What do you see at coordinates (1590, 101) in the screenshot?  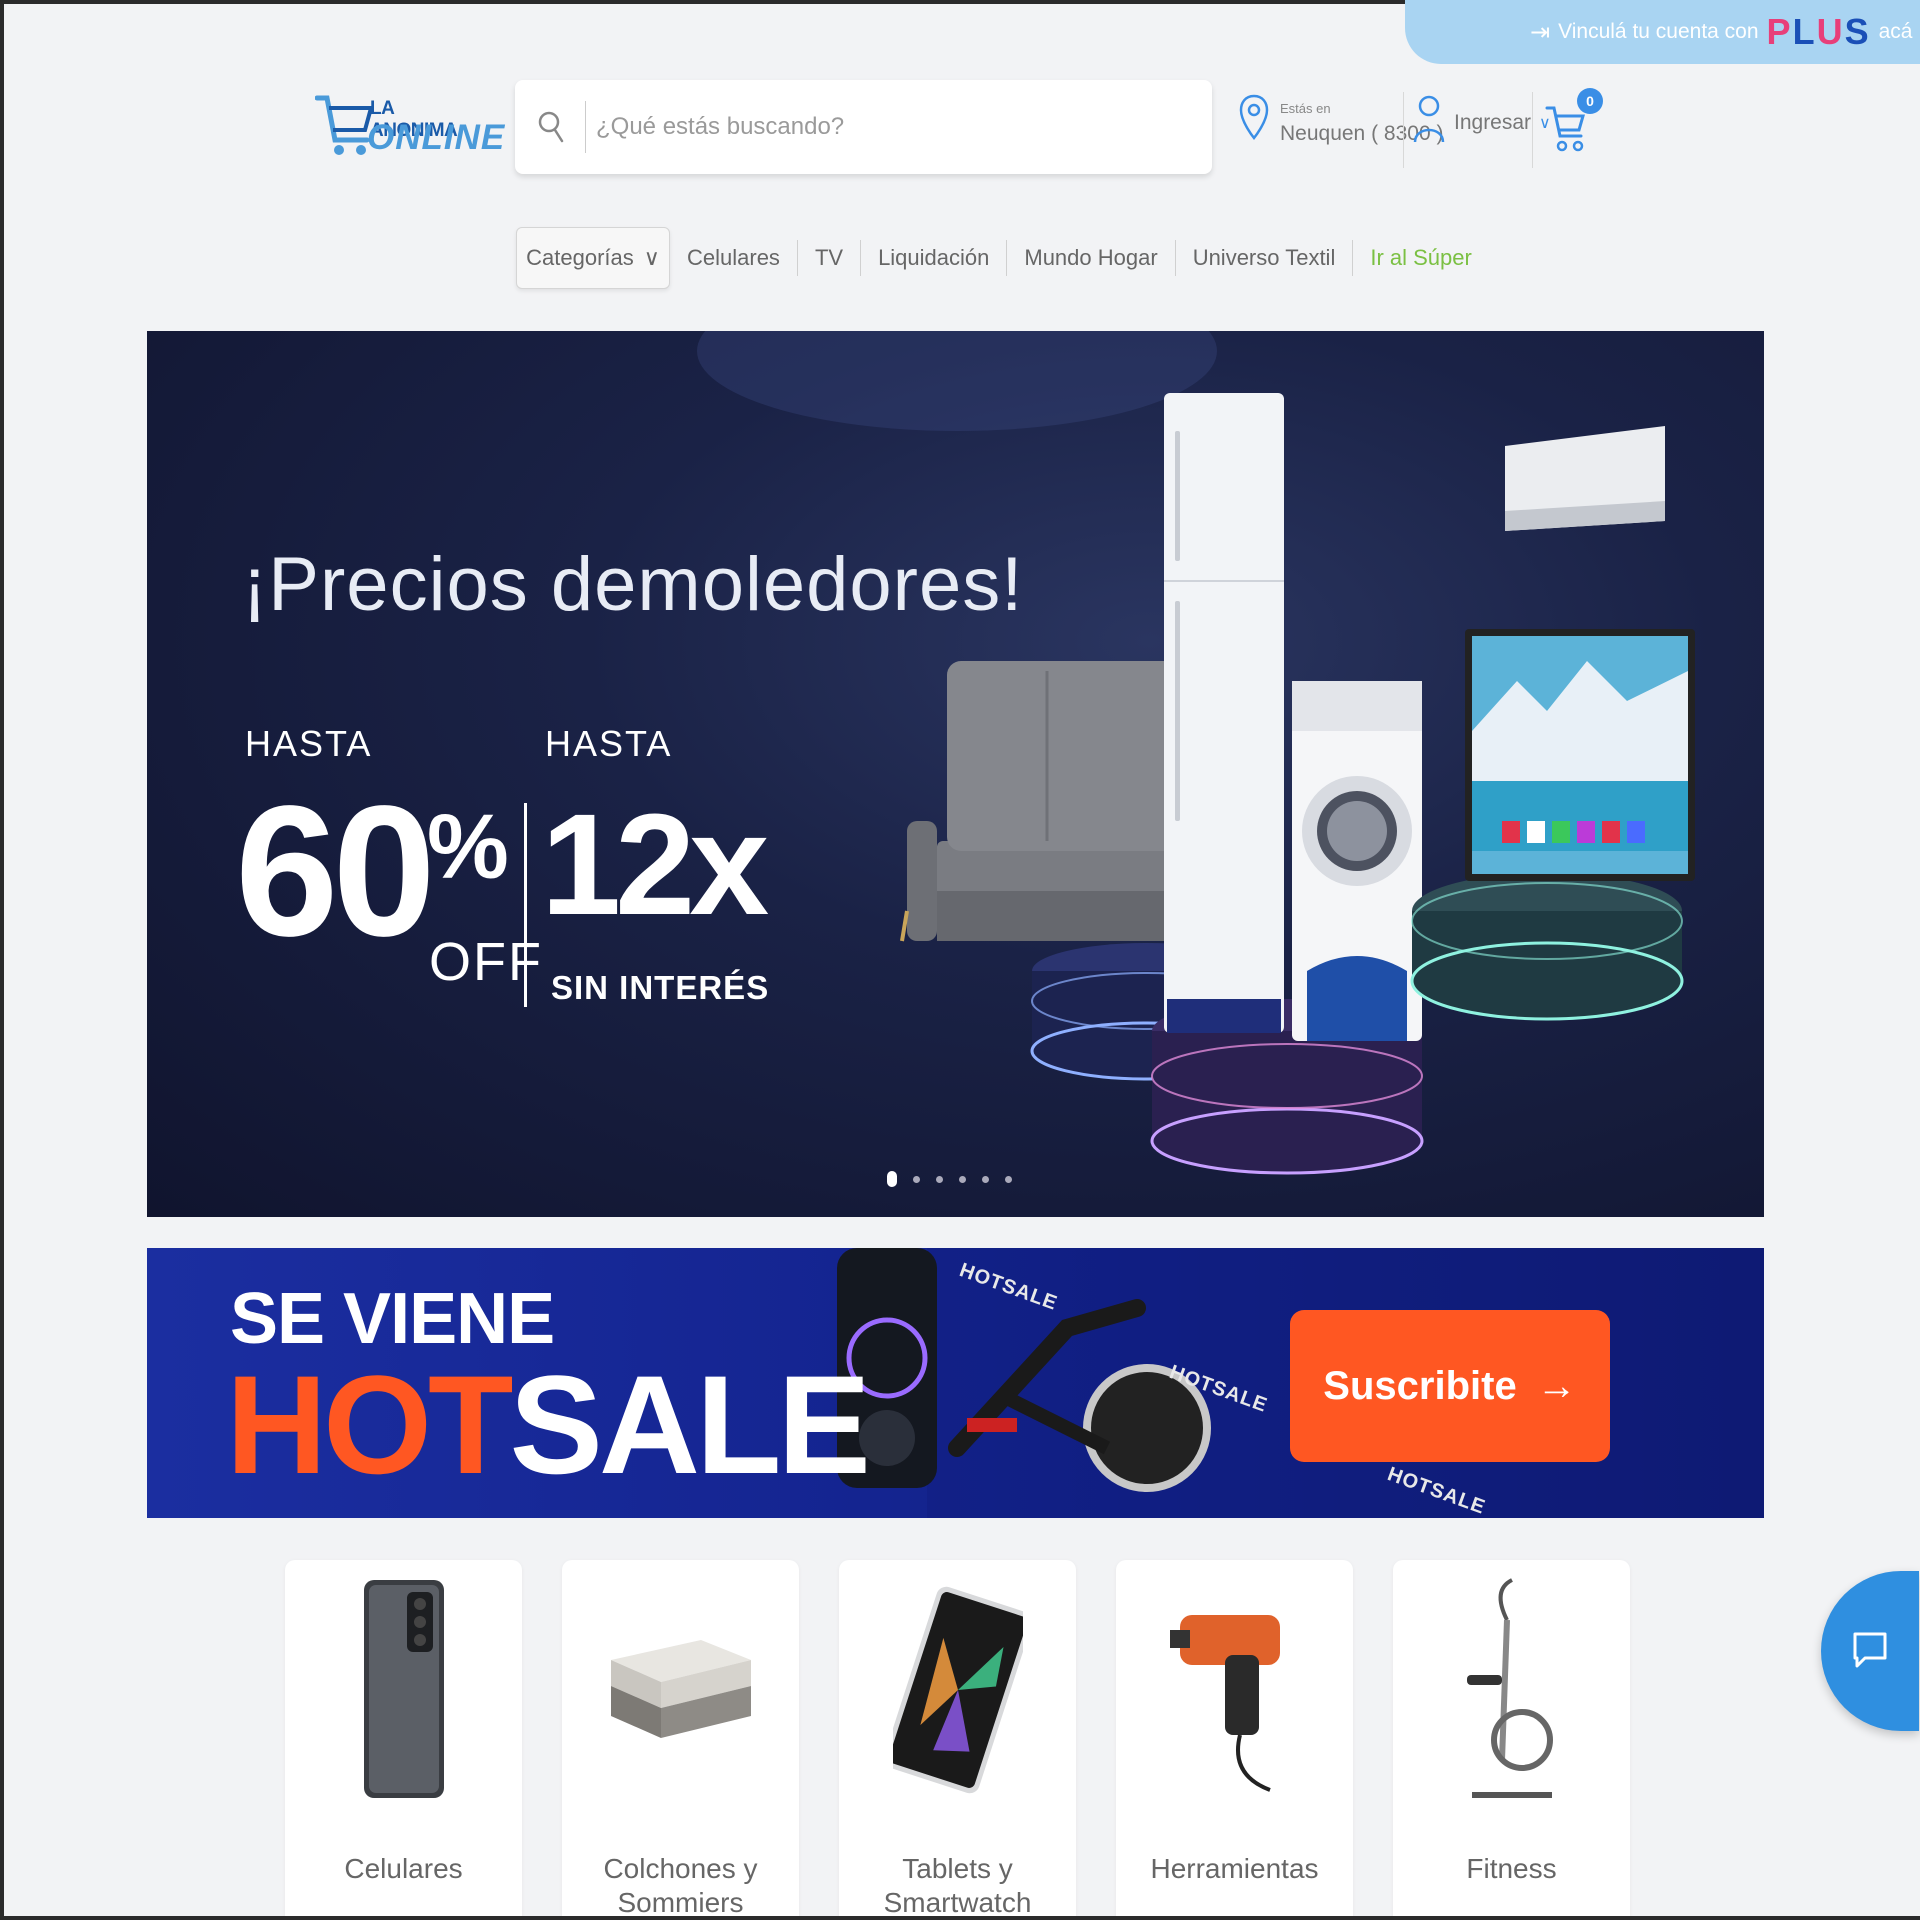 I see `cart-count-badge: 0` at bounding box center [1590, 101].